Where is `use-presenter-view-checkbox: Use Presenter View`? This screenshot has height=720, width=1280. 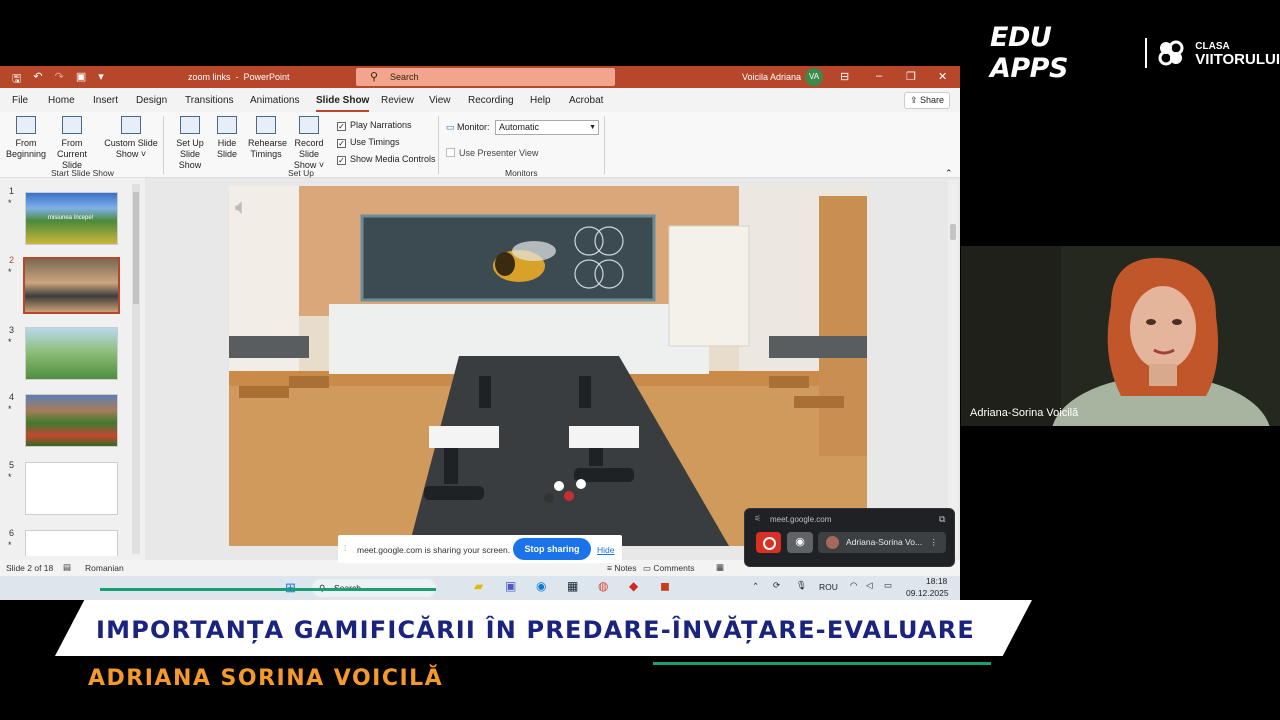
use-presenter-view-checkbox: Use Presenter View is located at coordinates (492, 153).